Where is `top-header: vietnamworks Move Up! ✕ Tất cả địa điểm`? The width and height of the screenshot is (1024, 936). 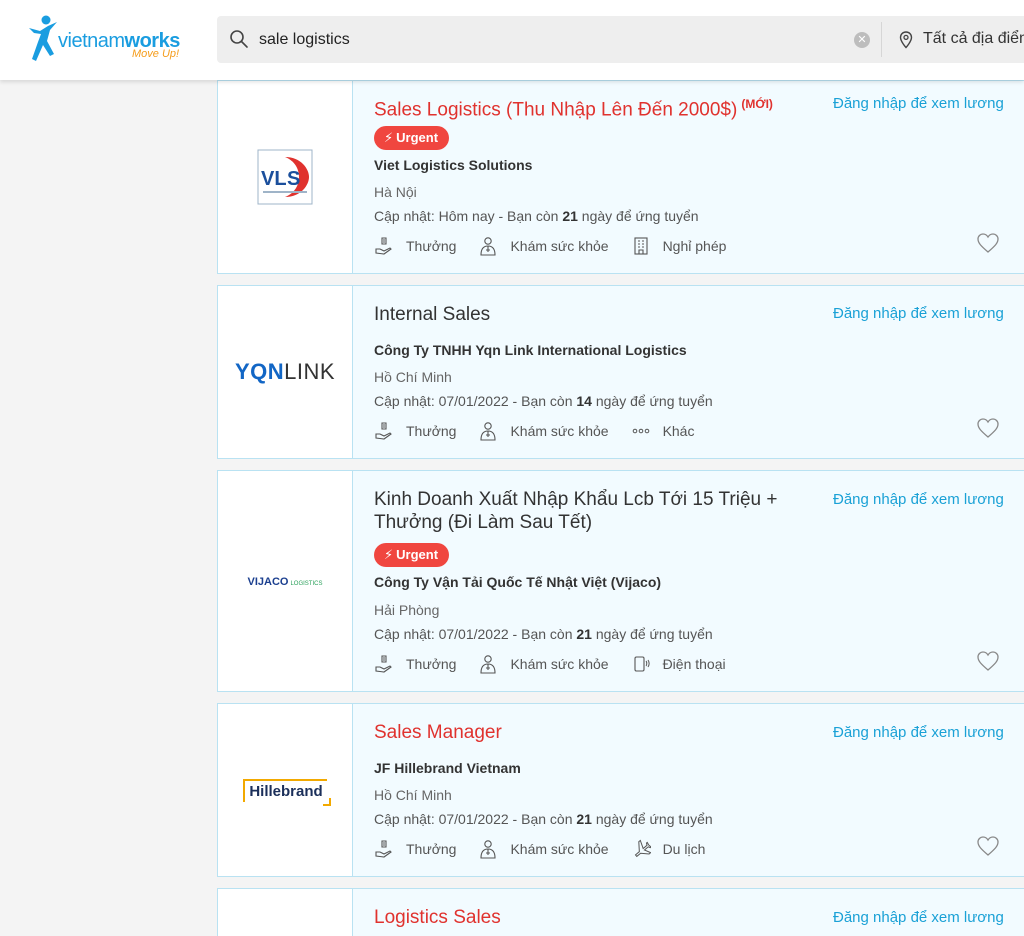 top-header: vietnamworks Move Up! ✕ Tất cả địa điểm is located at coordinates (512, 40).